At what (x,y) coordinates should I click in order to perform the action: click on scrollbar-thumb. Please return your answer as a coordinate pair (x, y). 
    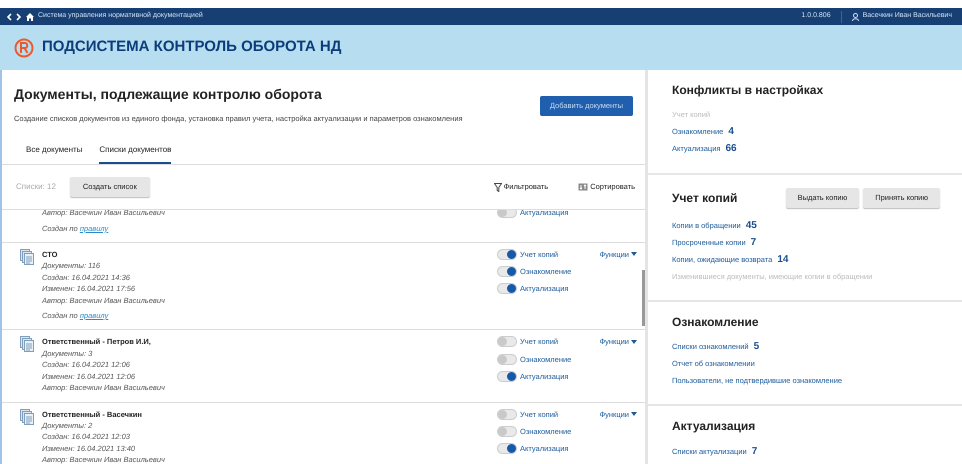
    Looking at the image, I should click on (643, 298).